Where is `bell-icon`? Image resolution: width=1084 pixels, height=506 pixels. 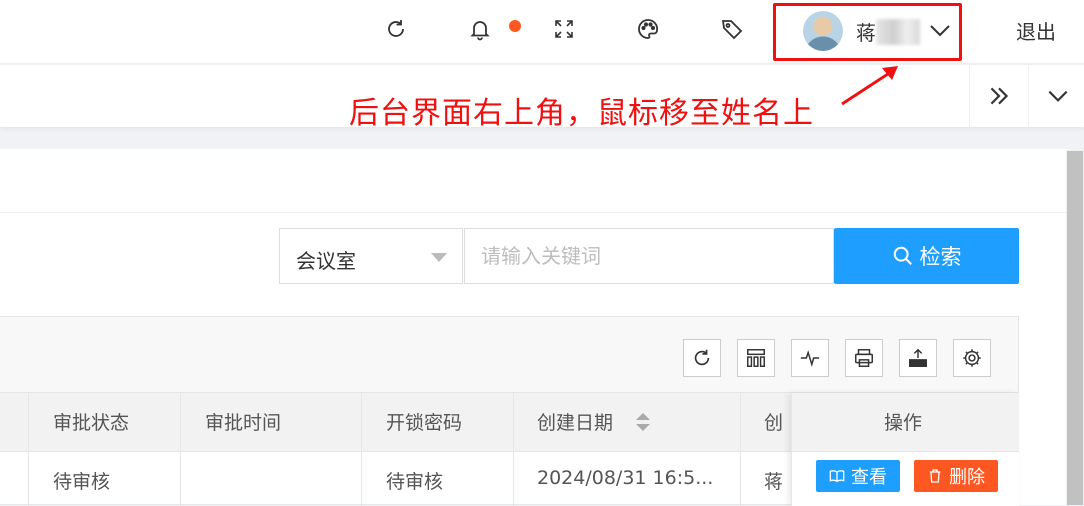
bell-icon is located at coordinates (480, 29).